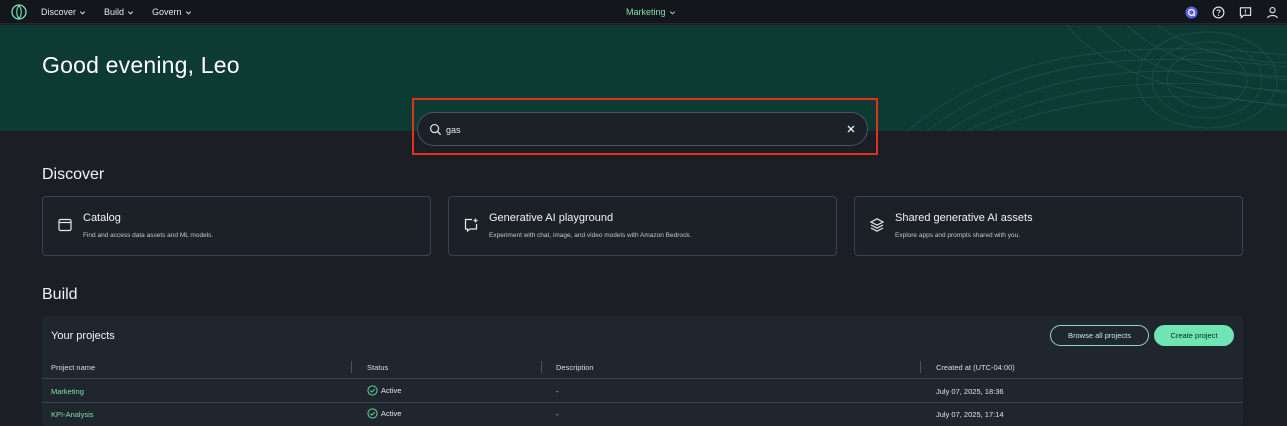  Describe the element at coordinates (435, 129) in the screenshot. I see `search-icon` at that location.